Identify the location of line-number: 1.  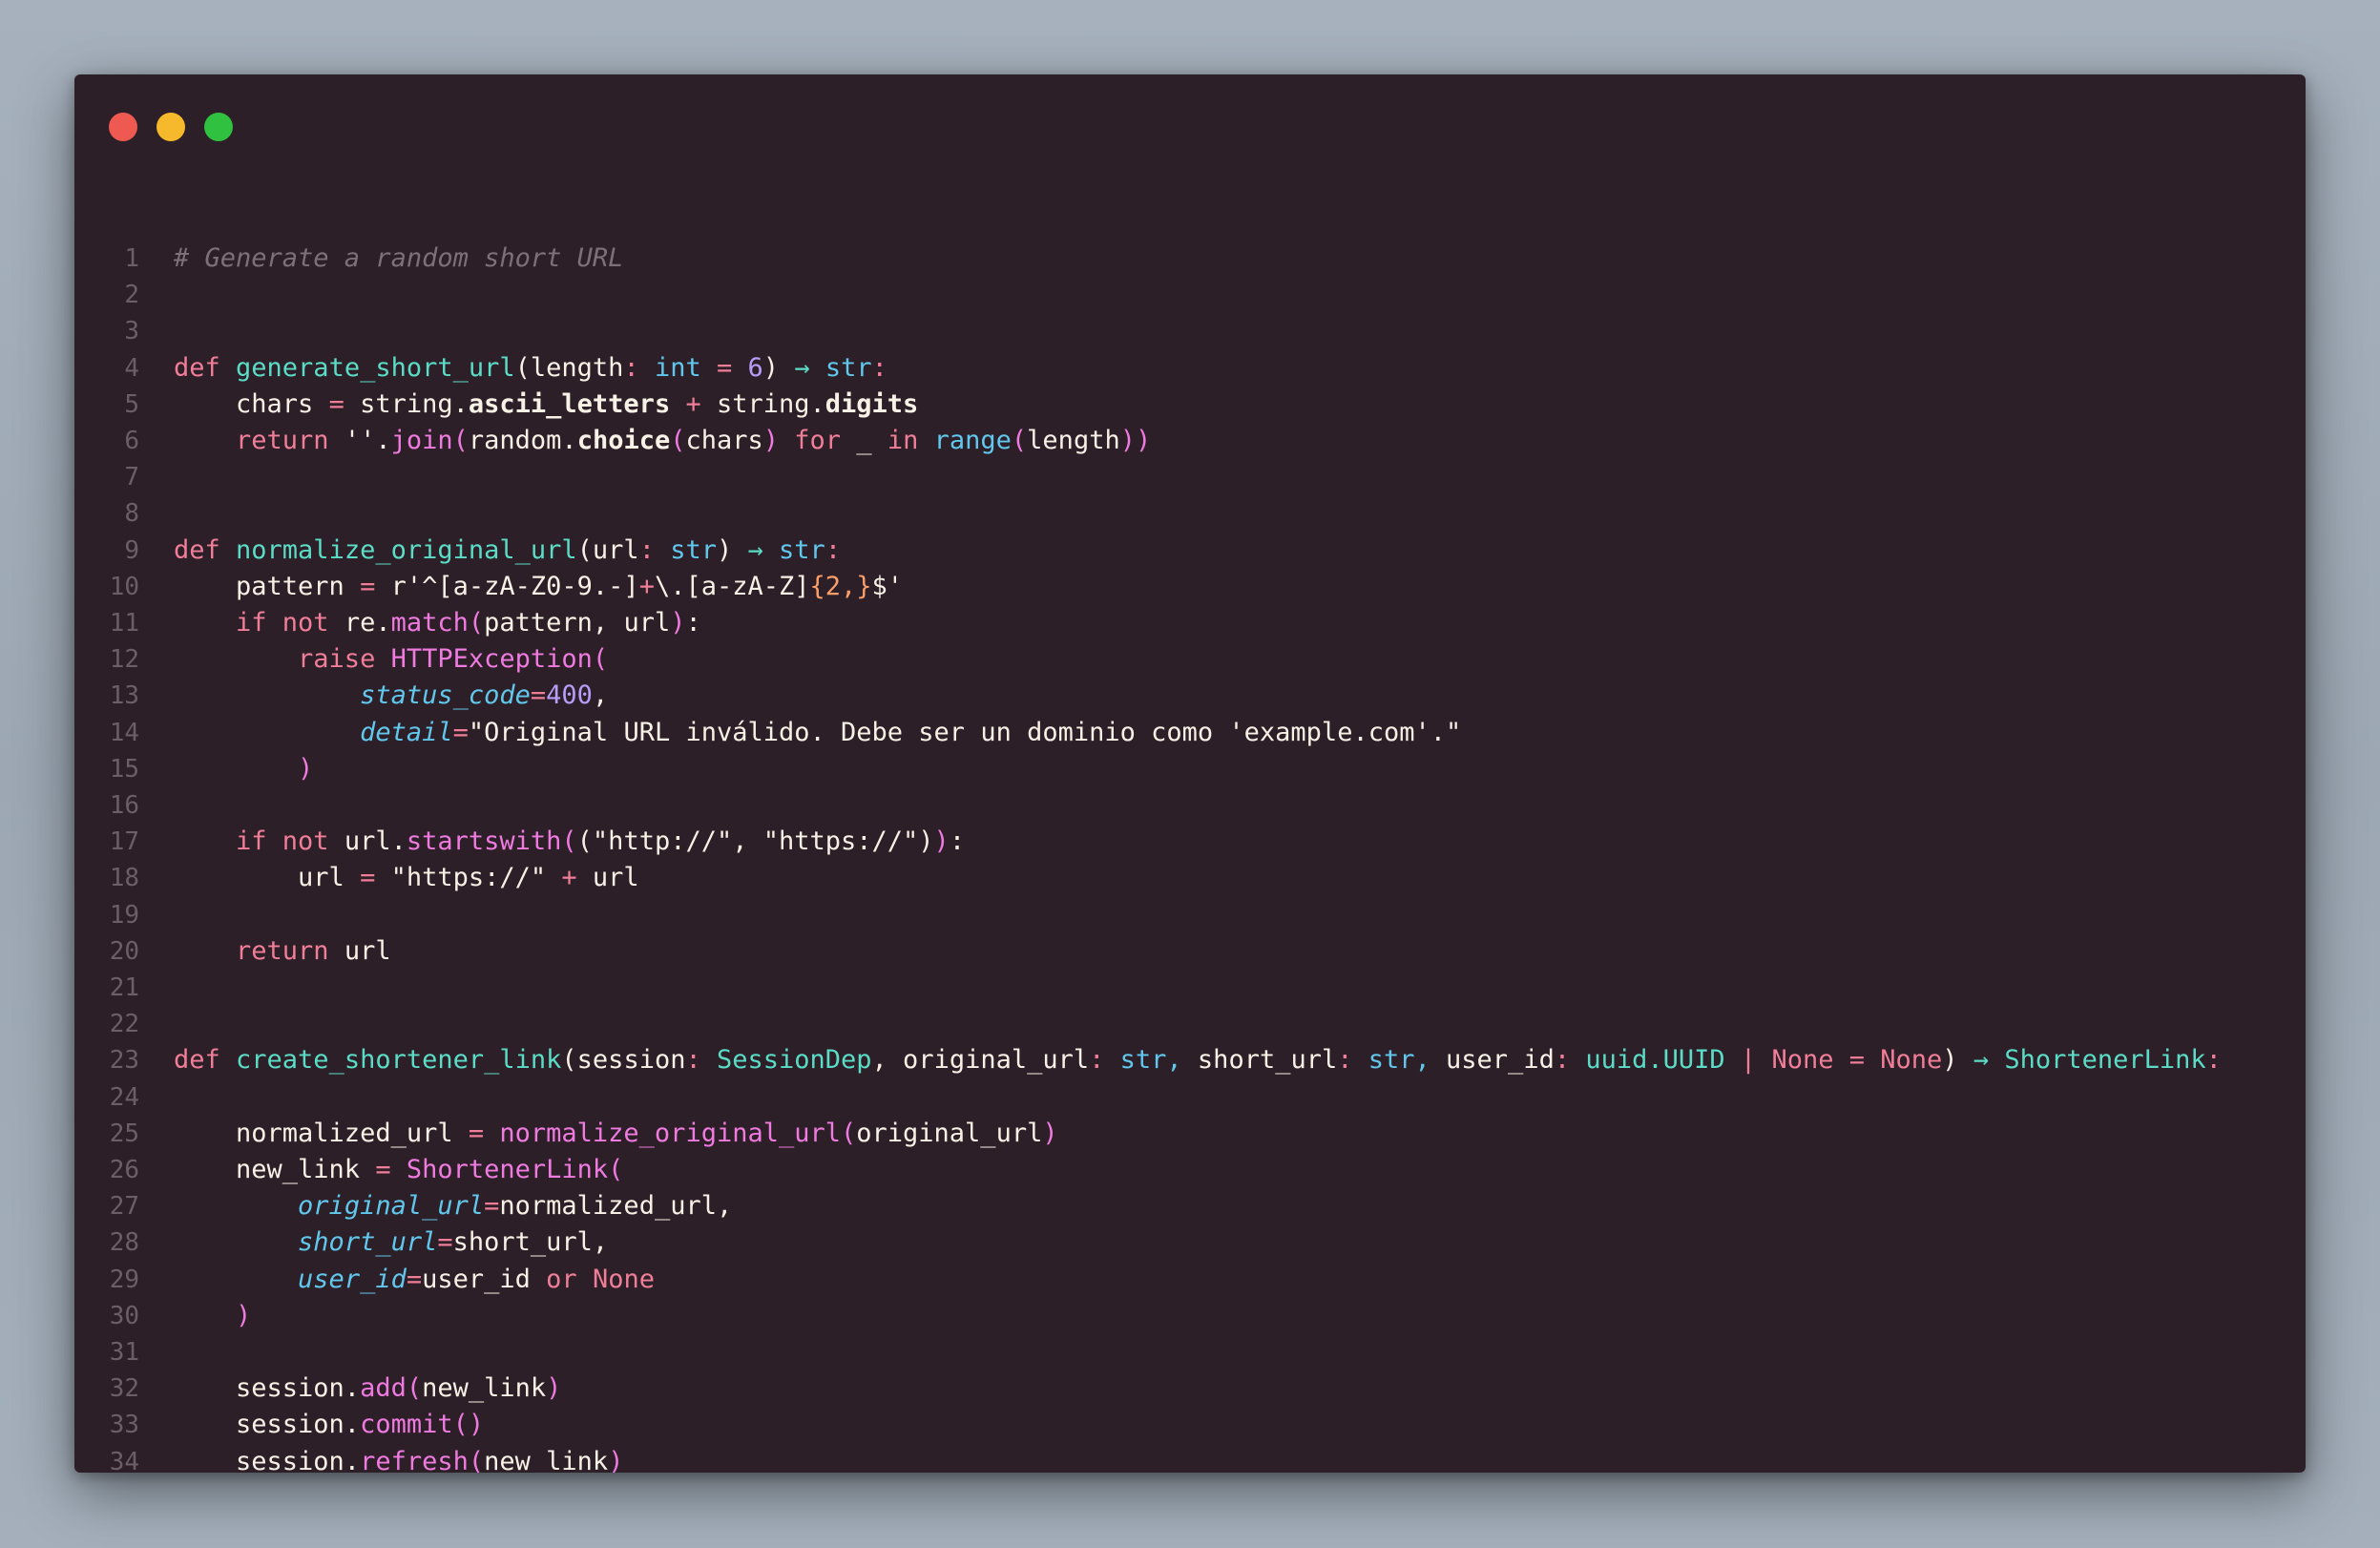
(131, 258).